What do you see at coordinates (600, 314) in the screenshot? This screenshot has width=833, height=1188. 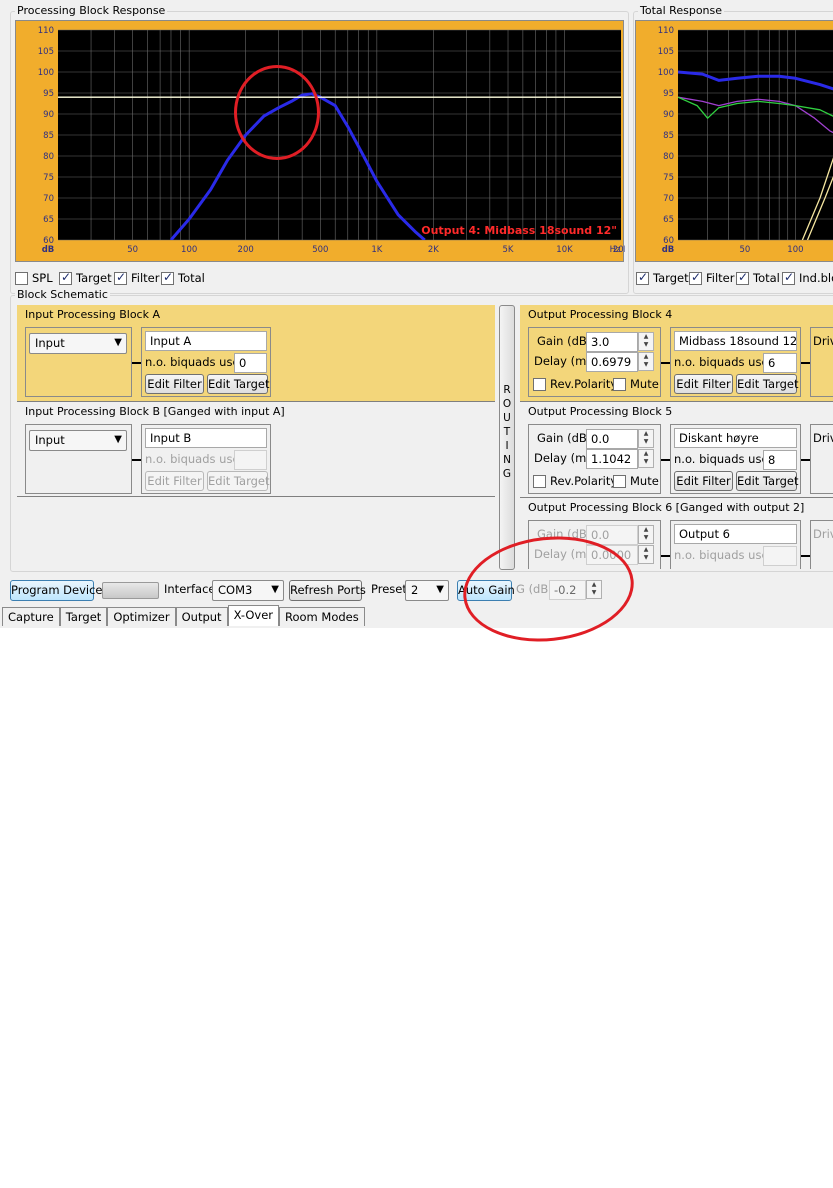 I see `output-block-4-title: Output Processing Block 4` at bounding box center [600, 314].